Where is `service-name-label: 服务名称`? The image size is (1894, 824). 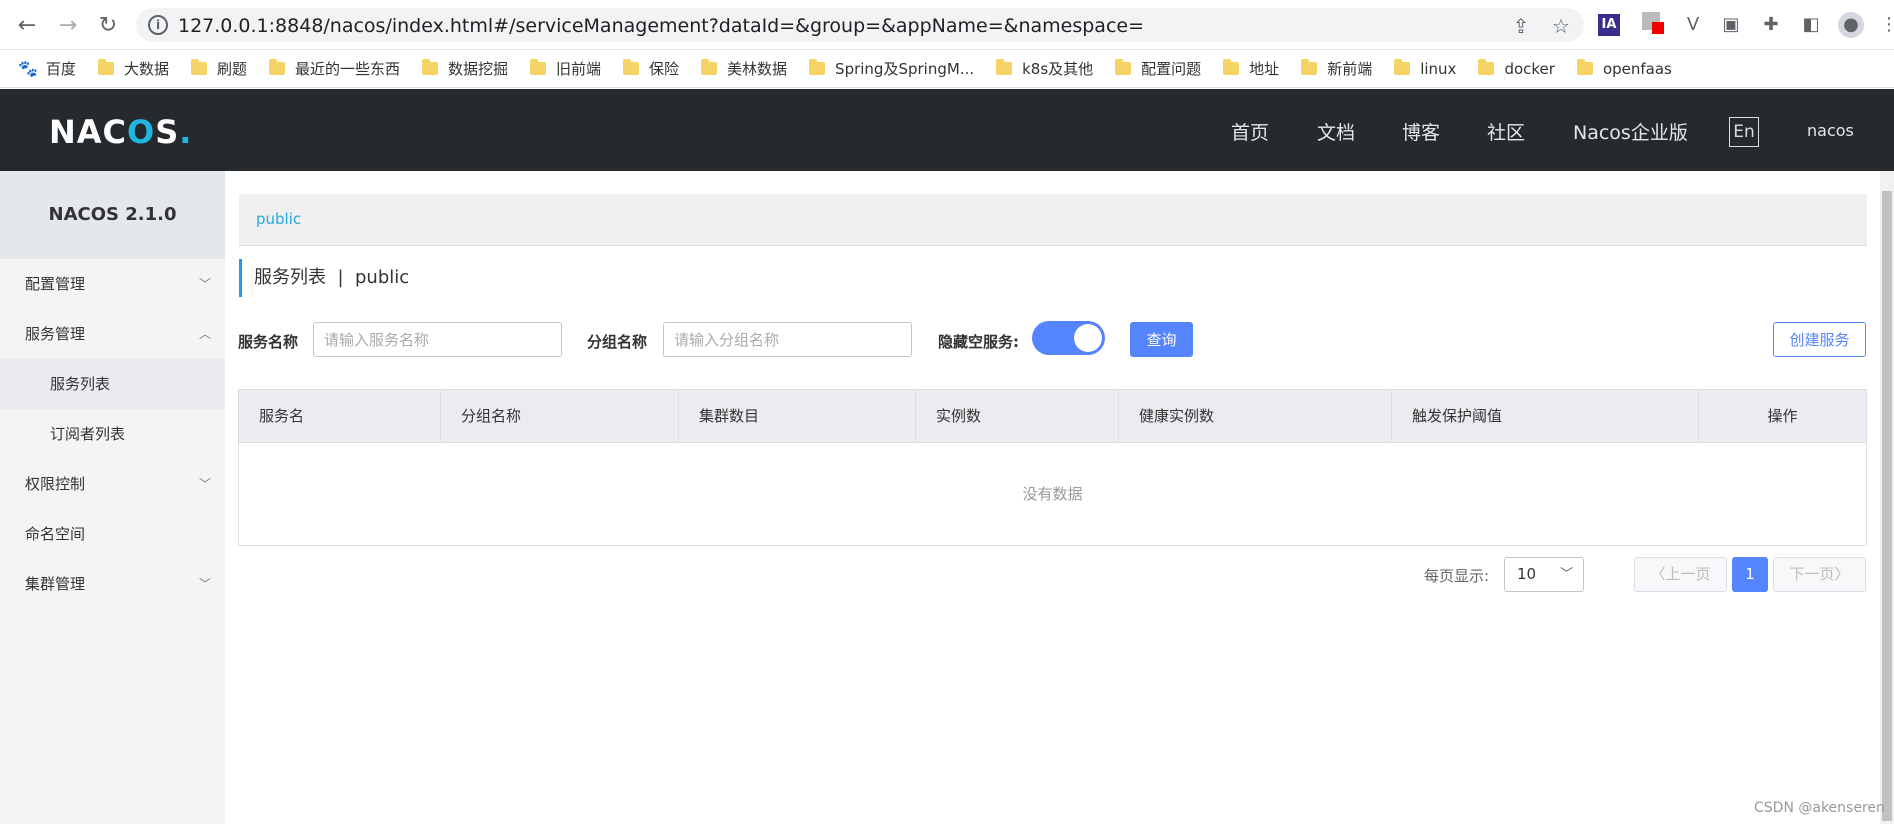 service-name-label: 服务名称 is located at coordinates (268, 342).